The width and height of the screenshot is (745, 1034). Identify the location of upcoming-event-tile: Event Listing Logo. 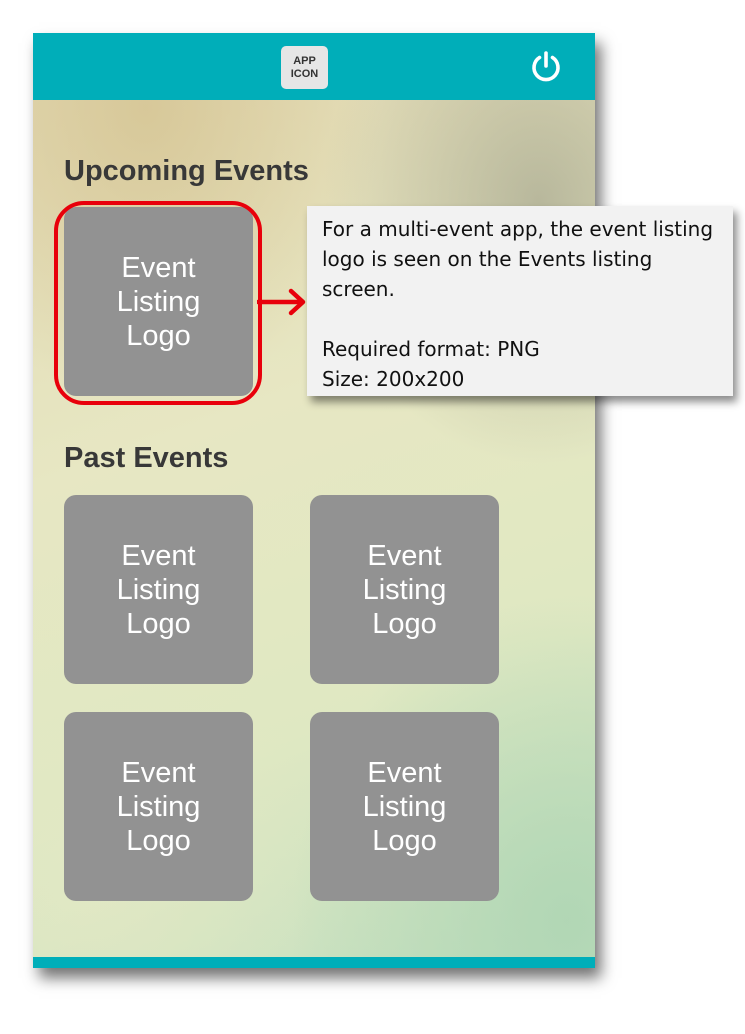
(158, 301).